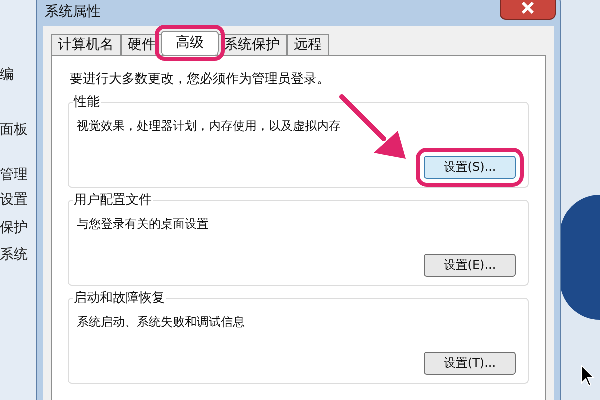  What do you see at coordinates (308, 44) in the screenshot?
I see `tab: 远程` at bounding box center [308, 44].